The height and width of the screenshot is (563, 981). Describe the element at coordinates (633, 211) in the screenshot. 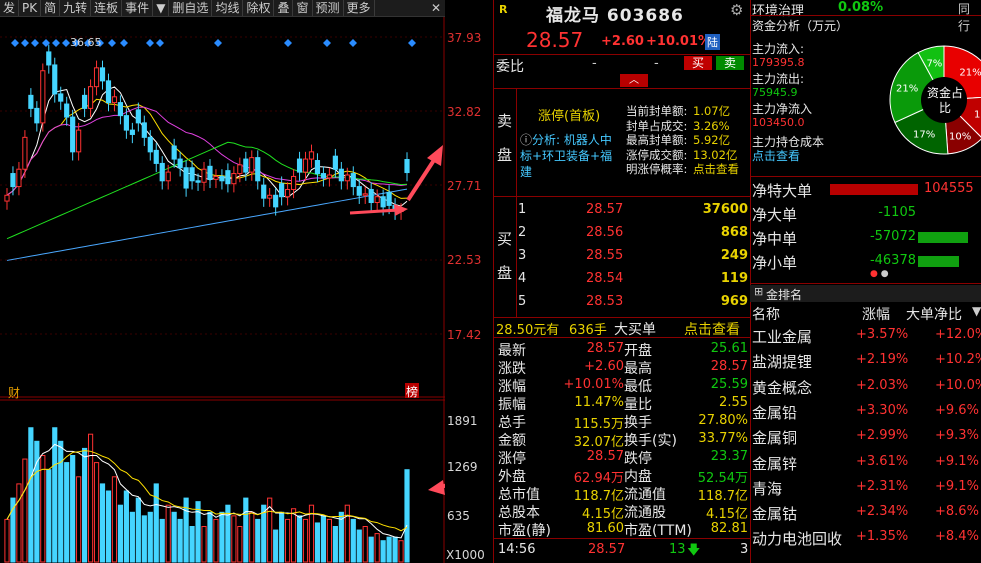

I see `buy-level-row: 1 28.57 37600` at that location.